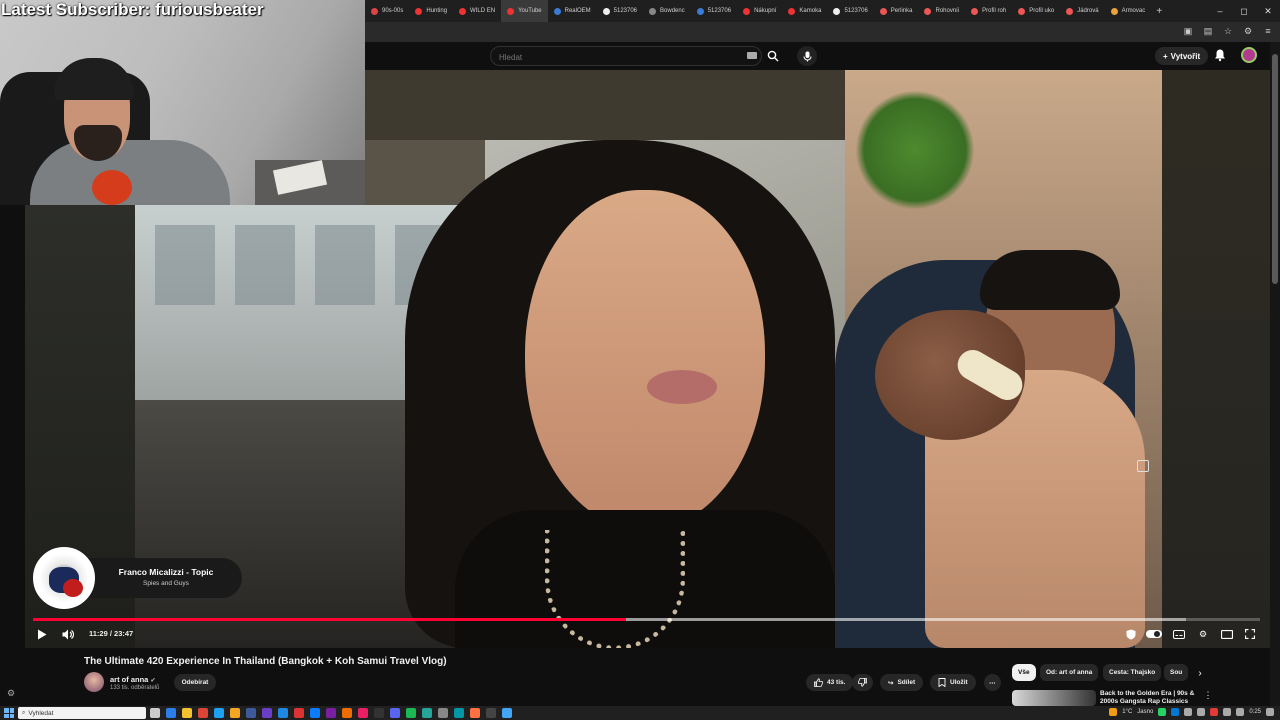 The height and width of the screenshot is (720, 1280). I want to click on minimize-button: –, so click(1220, 11).